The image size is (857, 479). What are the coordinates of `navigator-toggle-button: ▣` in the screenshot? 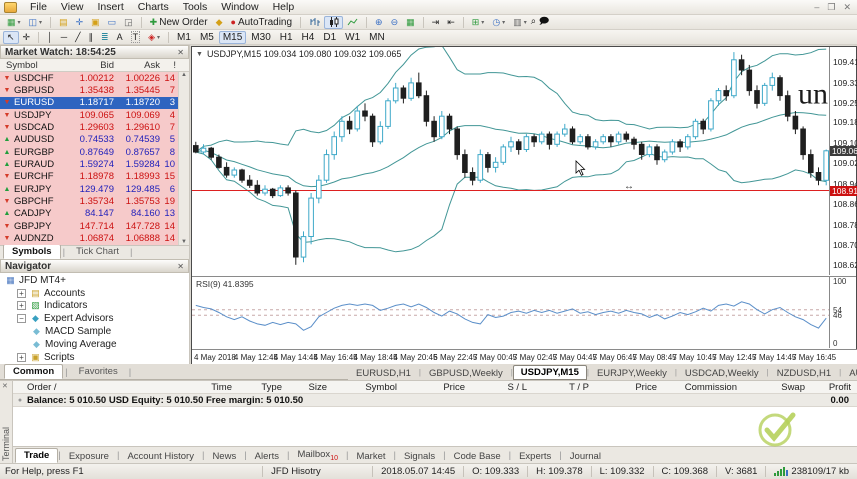 It's located at (95, 22).